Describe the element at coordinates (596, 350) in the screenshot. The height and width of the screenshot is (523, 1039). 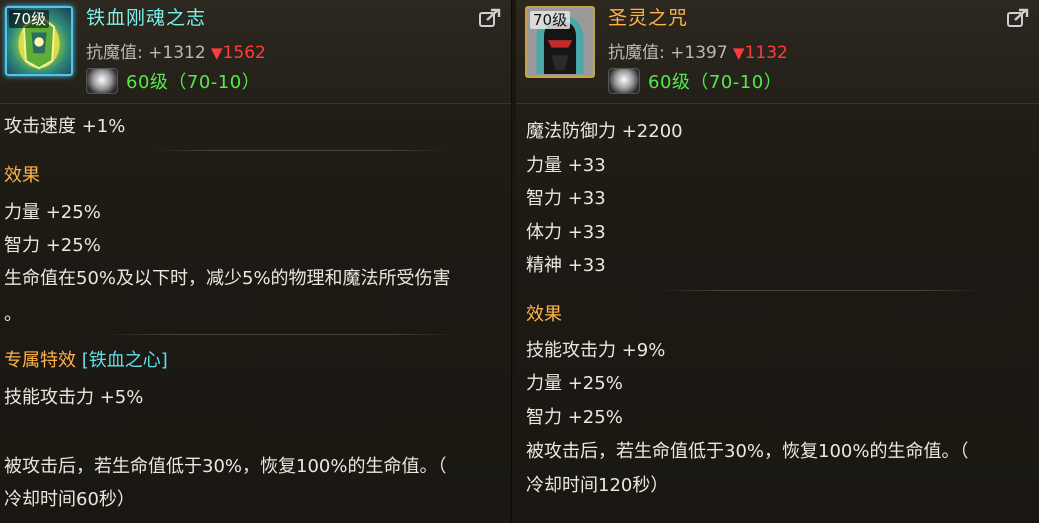
I see `effect-line: 技能攻击力 +9%` at that location.